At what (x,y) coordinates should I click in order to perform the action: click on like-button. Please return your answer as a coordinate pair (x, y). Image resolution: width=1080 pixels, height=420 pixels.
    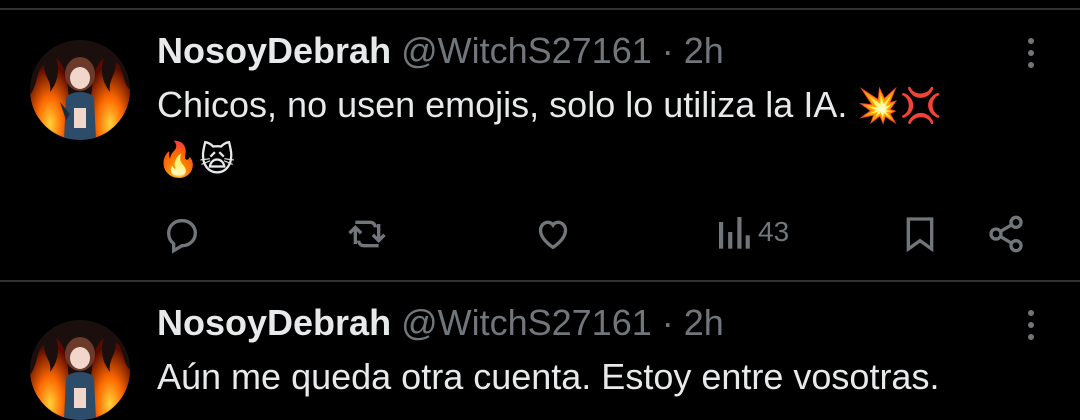
    Looking at the image, I should click on (553, 234).